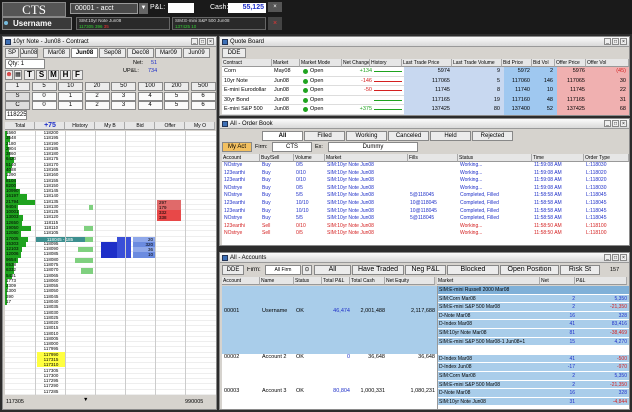 This screenshot has width=632, height=412. What do you see at coordinates (203, 86) in the screenshot?
I see `qty-preset-button: 500` at bounding box center [203, 86].